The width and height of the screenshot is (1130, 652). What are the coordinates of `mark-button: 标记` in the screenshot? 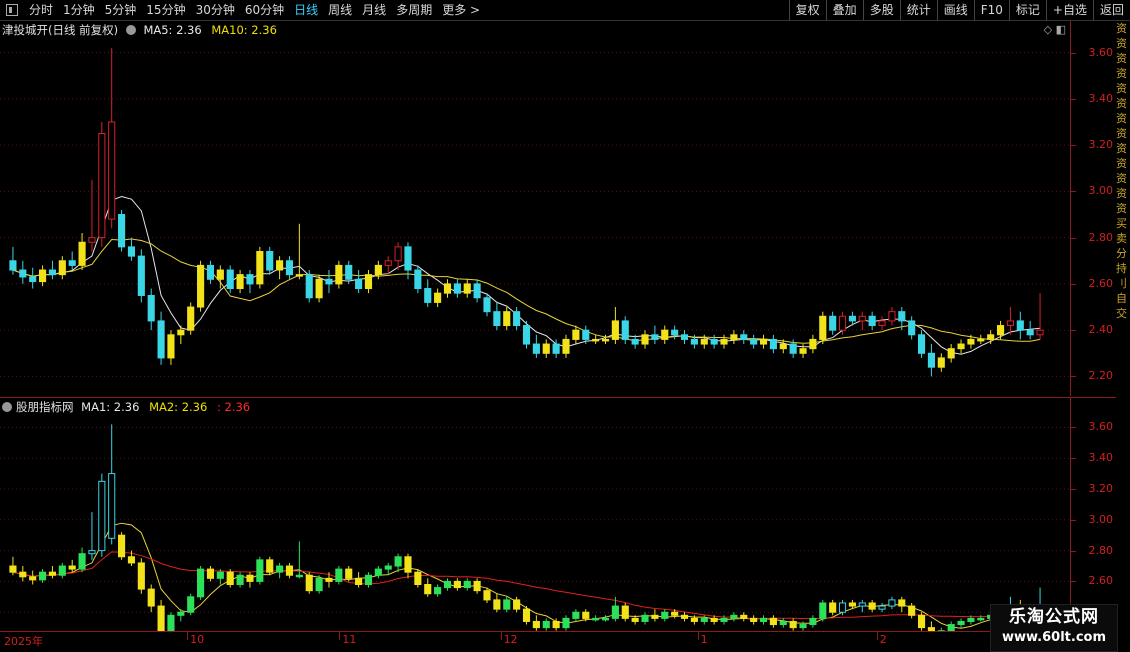 It's located at (1027, 10).